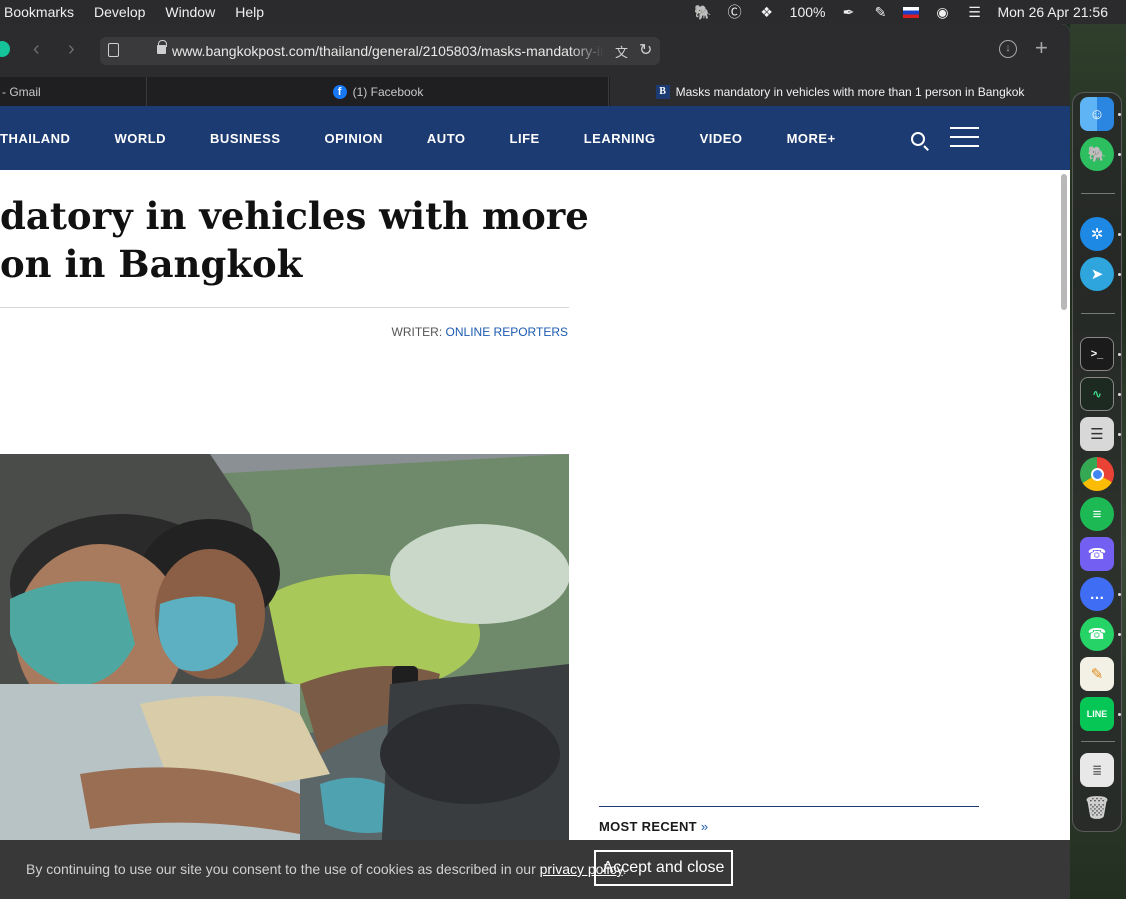 The image size is (1126, 899). What do you see at coordinates (245, 138) in the screenshot?
I see `nav-business: BUSINESS` at bounding box center [245, 138].